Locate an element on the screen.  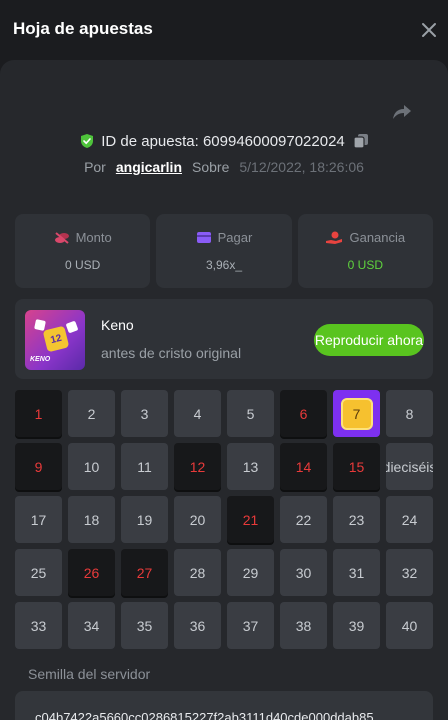
card-icon is located at coordinates (203, 237).